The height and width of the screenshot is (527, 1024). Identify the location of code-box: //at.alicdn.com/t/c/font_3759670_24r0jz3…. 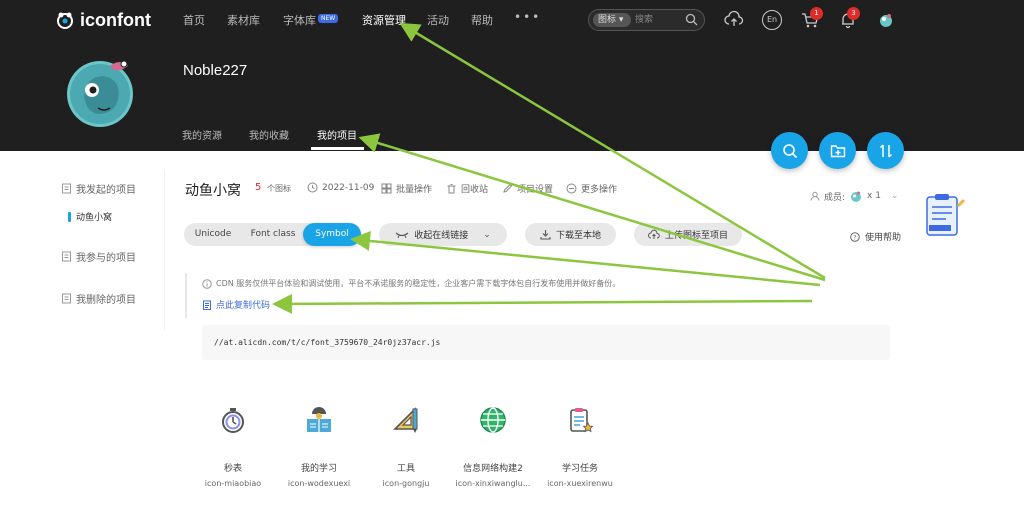
(546, 342).